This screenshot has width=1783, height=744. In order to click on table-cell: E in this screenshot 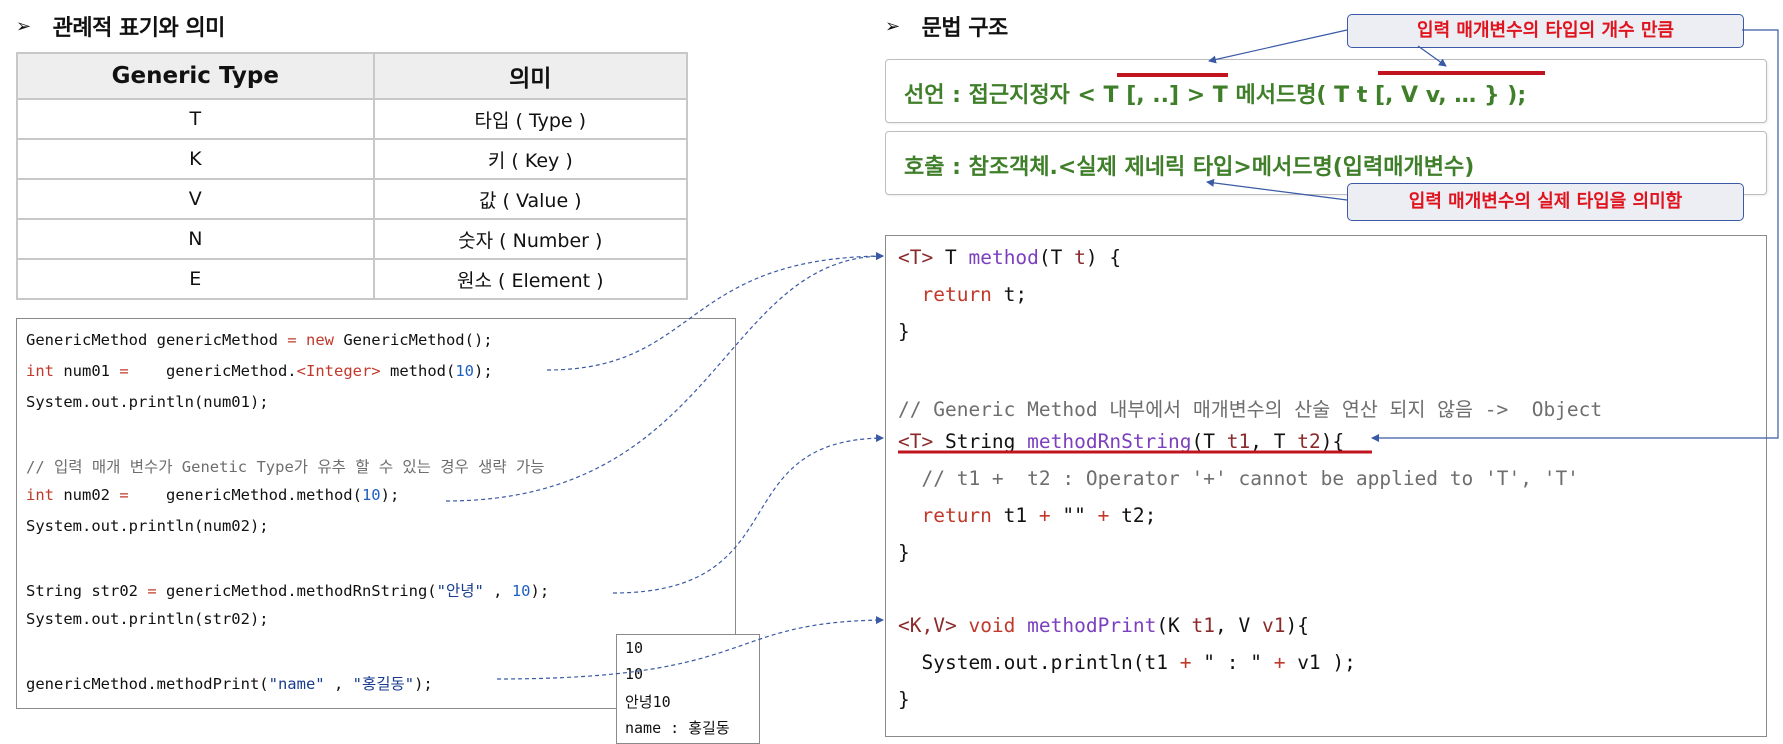, I will do `click(195, 279)`.